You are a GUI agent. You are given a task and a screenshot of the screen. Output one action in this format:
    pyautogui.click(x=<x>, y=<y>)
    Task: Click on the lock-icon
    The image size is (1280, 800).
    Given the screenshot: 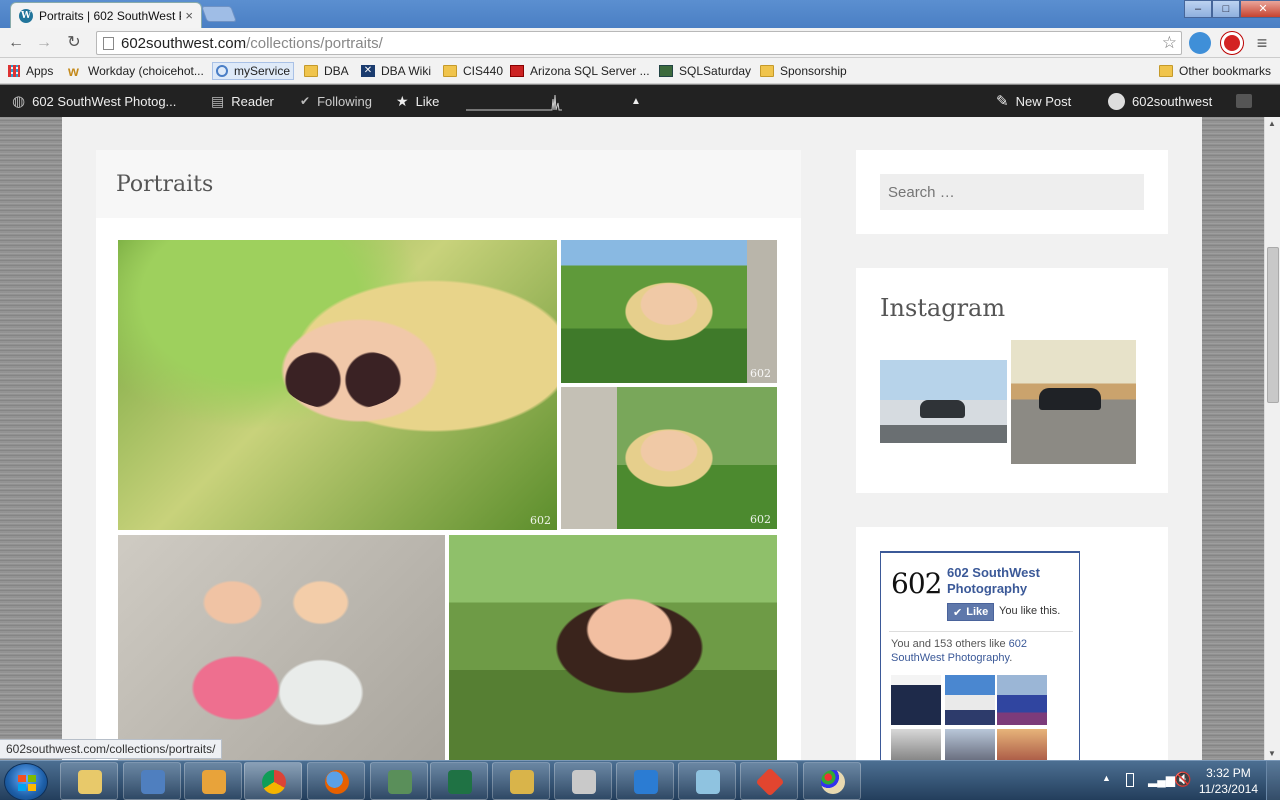 What is the action you would take?
    pyautogui.click(x=400, y=782)
    